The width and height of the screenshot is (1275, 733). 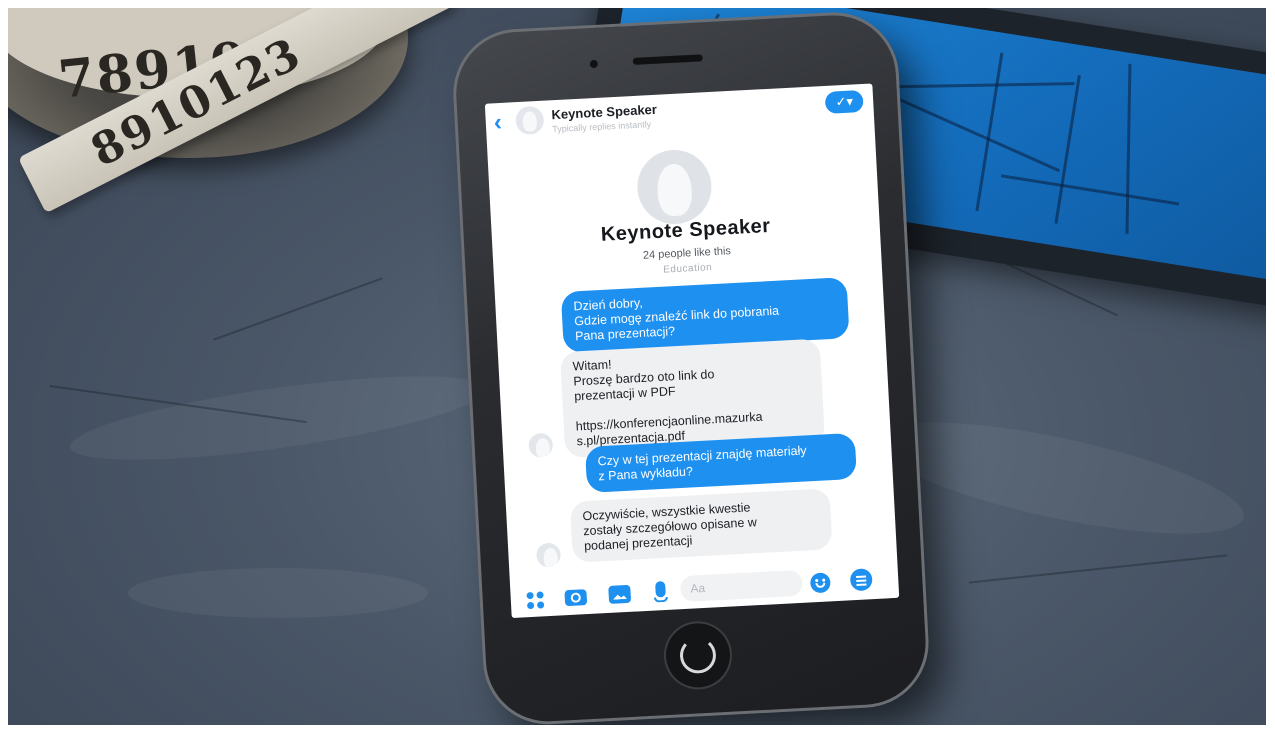 What do you see at coordinates (576, 598) in the screenshot?
I see `camera-icon` at bounding box center [576, 598].